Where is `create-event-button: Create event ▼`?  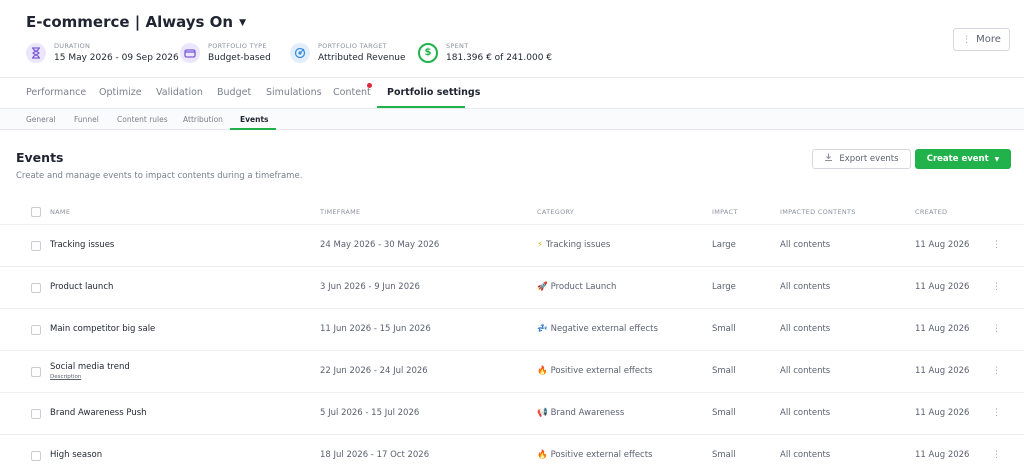
create-event-button: Create event ▼ is located at coordinates (963, 159).